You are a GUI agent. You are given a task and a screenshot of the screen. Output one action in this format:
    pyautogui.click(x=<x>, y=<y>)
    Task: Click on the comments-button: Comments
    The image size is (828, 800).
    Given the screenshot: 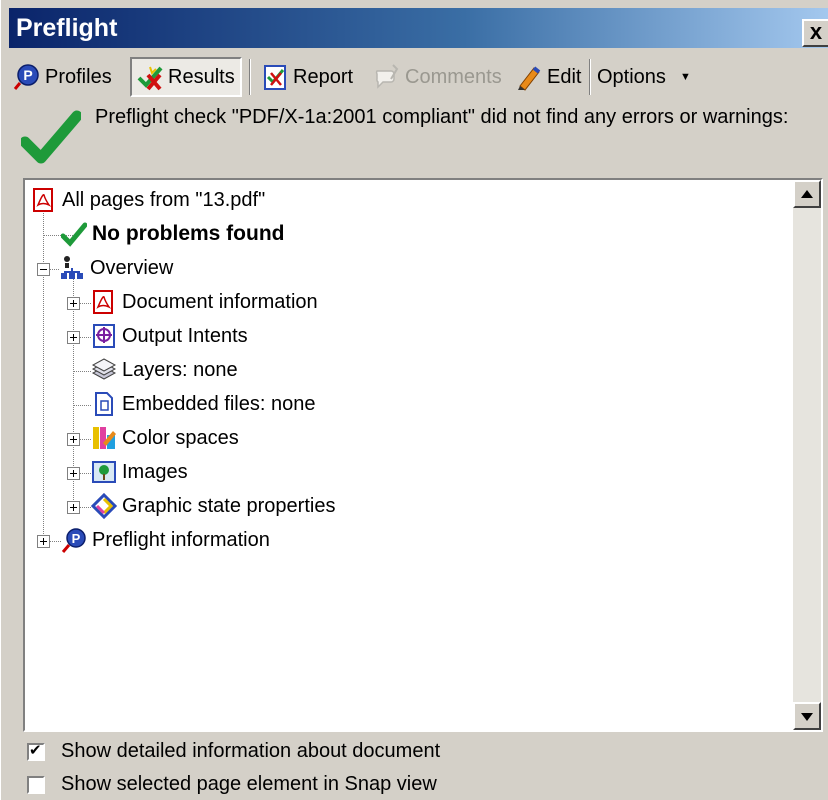 What is the action you would take?
    pyautogui.click(x=435, y=77)
    